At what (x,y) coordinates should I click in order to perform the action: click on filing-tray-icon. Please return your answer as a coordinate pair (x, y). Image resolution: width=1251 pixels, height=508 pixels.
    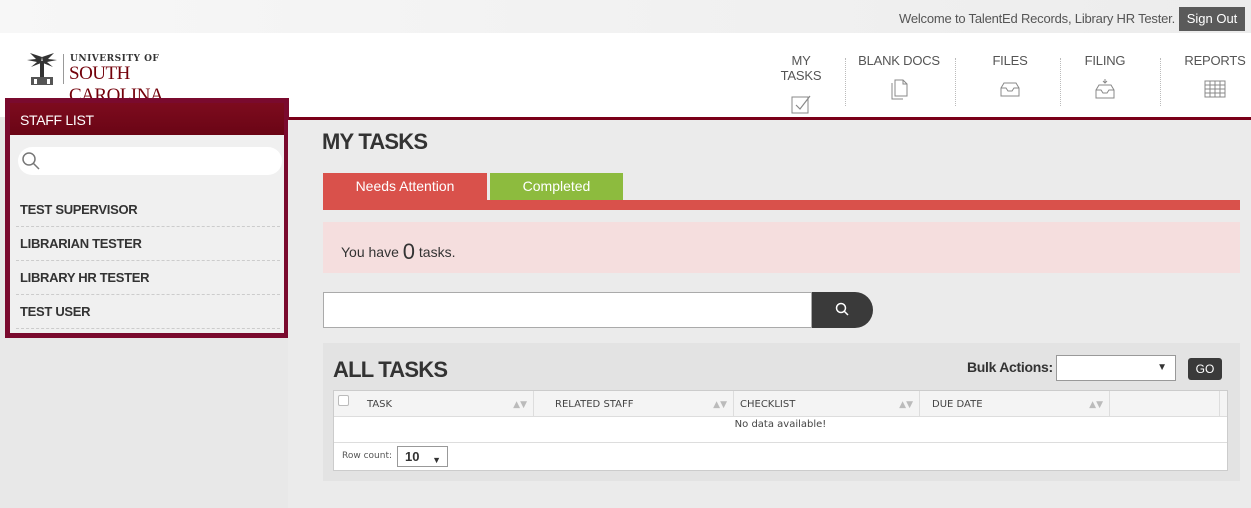
    Looking at the image, I should click on (1105, 89).